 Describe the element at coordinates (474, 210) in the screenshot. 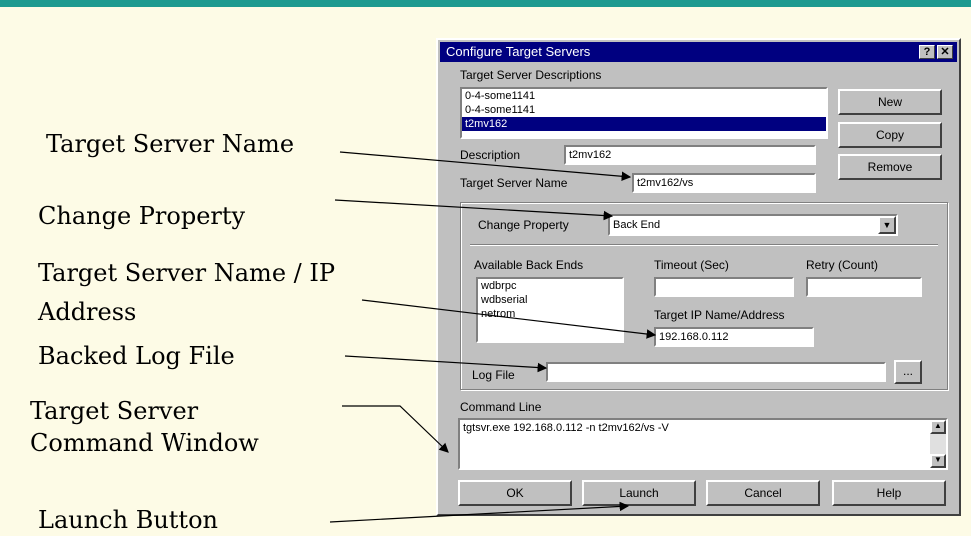

I see `leader-change-property` at that location.